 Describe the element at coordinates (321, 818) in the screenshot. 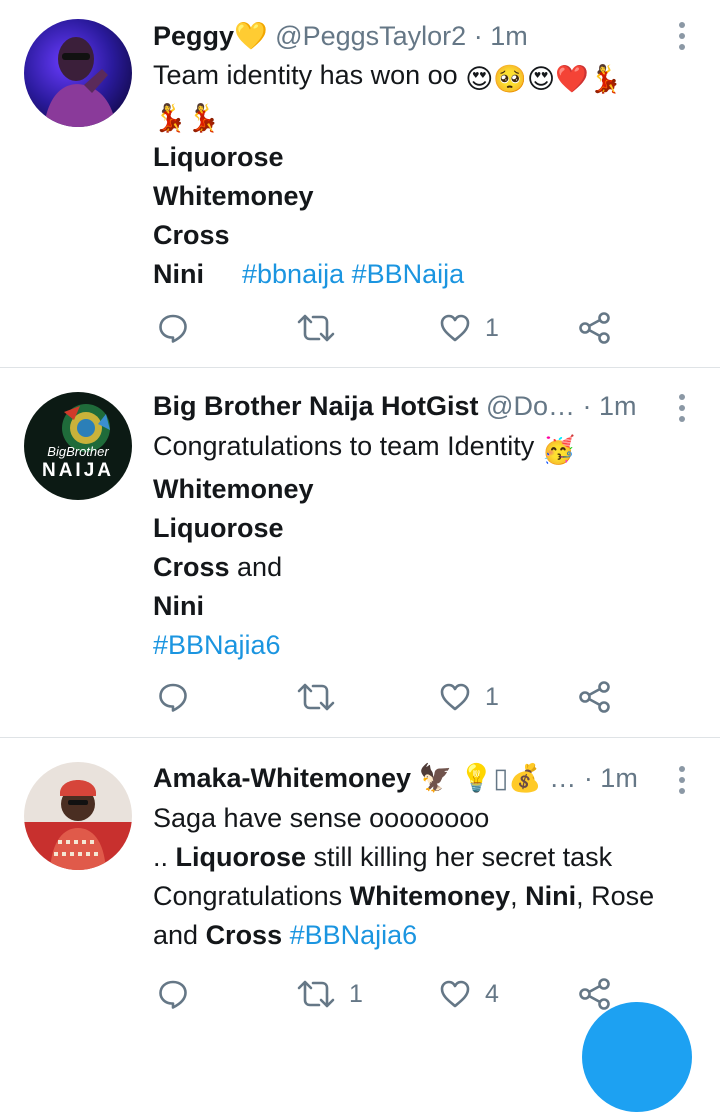

I see `tweet-line: Saga have sense oooooooo` at that location.